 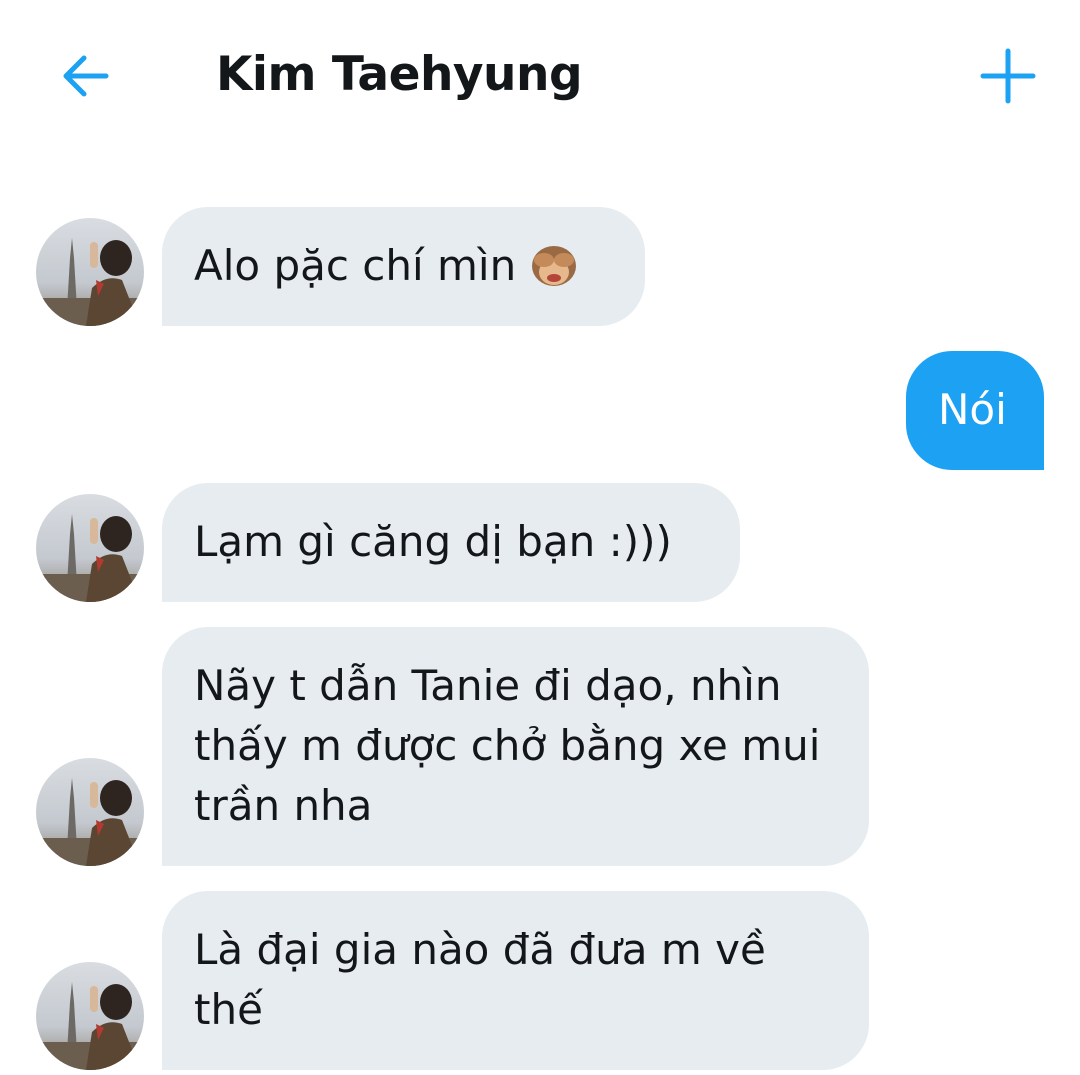 I want to click on message-text: Nói, so click(x=972, y=409).